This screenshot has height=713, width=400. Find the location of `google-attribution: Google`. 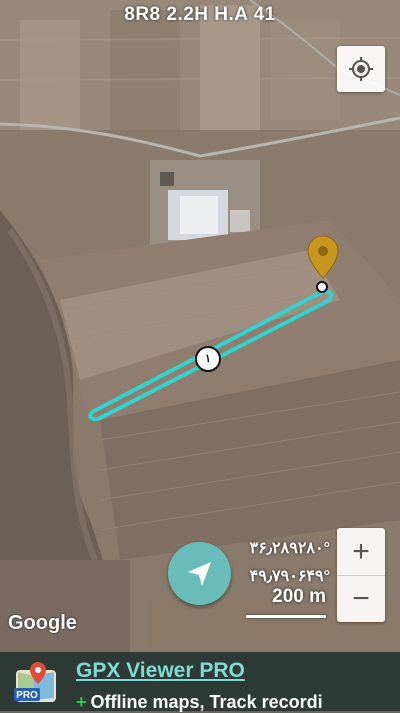

google-attribution: Google is located at coordinates (42, 623).